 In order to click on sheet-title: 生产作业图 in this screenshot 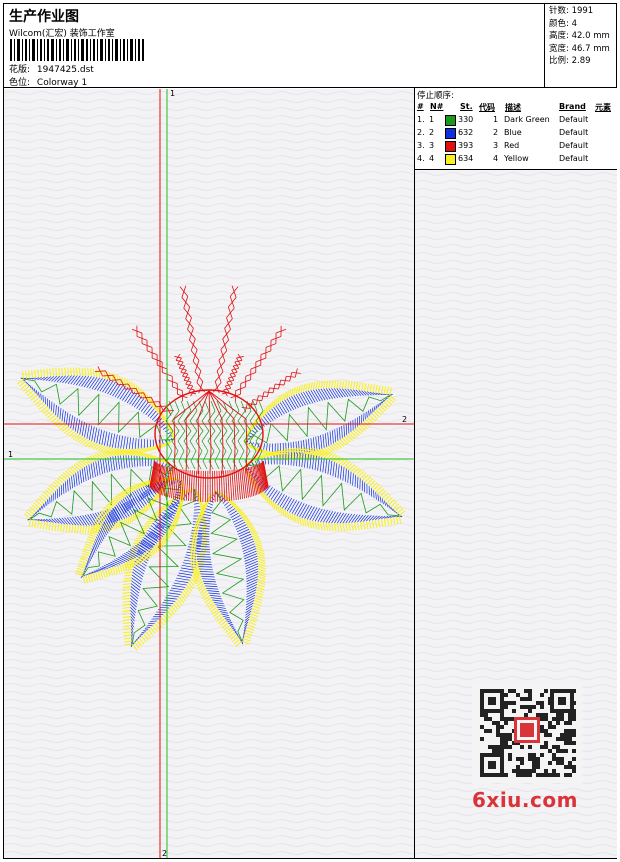, I will do `click(44, 16)`.